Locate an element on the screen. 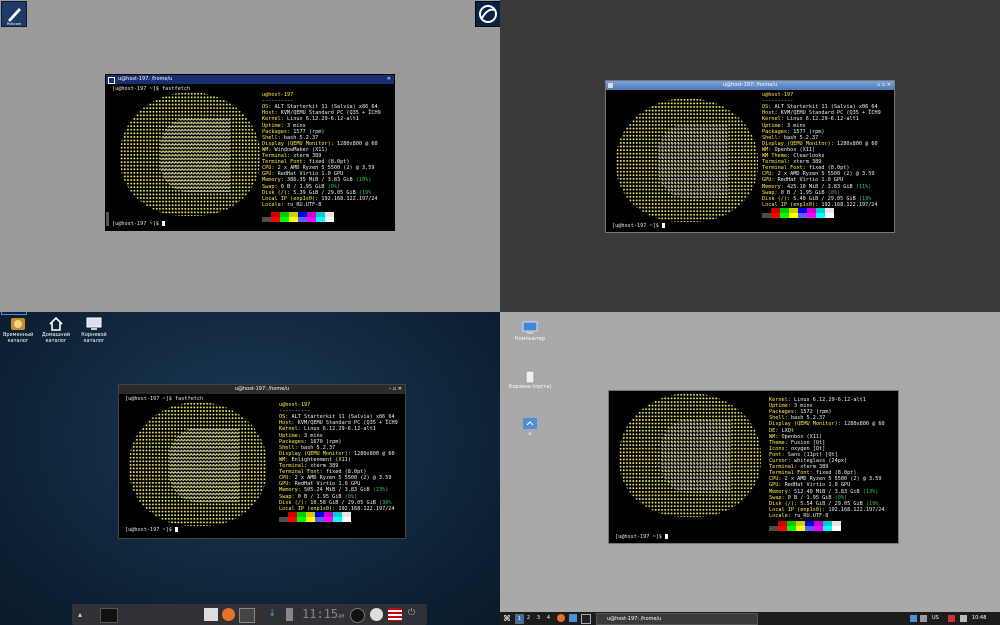 The height and width of the screenshot is (625, 1000). info-key: Cursor: is located at coordinates (780, 461).